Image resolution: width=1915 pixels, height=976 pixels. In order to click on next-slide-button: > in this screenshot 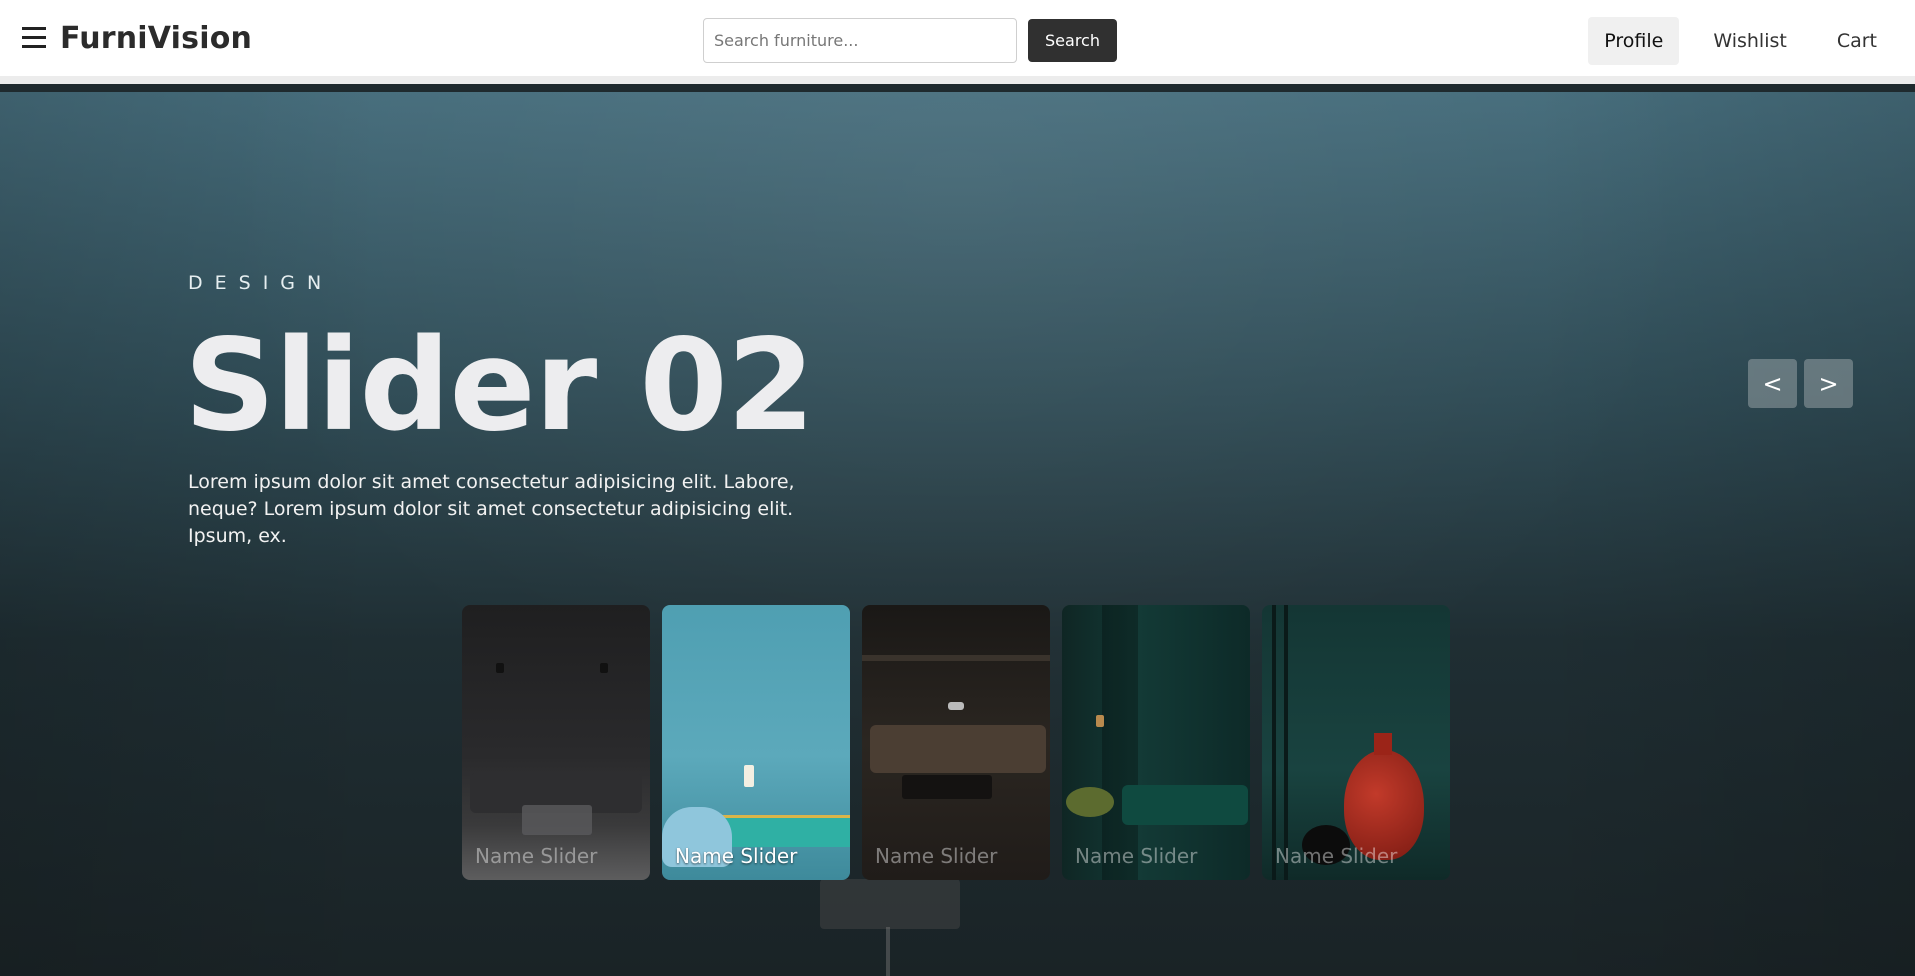, I will do `click(1828, 383)`.